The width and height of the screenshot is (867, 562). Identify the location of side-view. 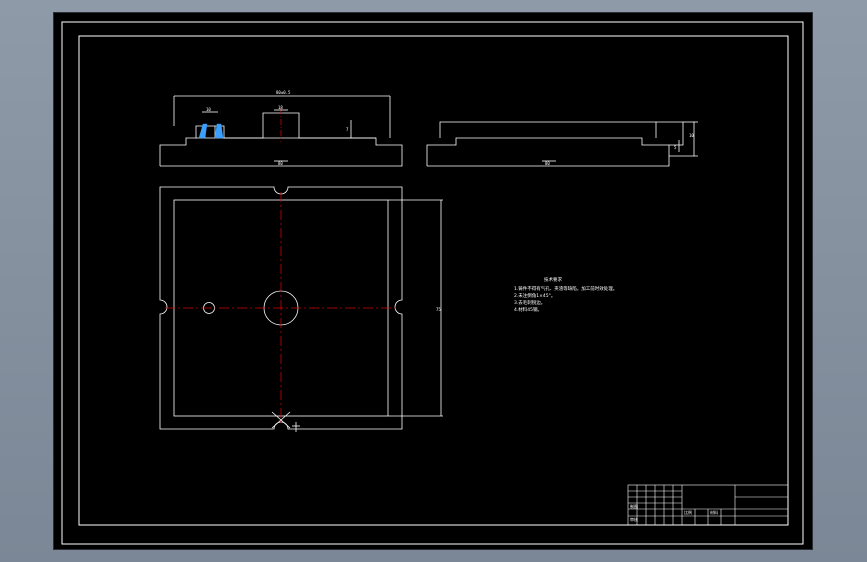
(562, 144).